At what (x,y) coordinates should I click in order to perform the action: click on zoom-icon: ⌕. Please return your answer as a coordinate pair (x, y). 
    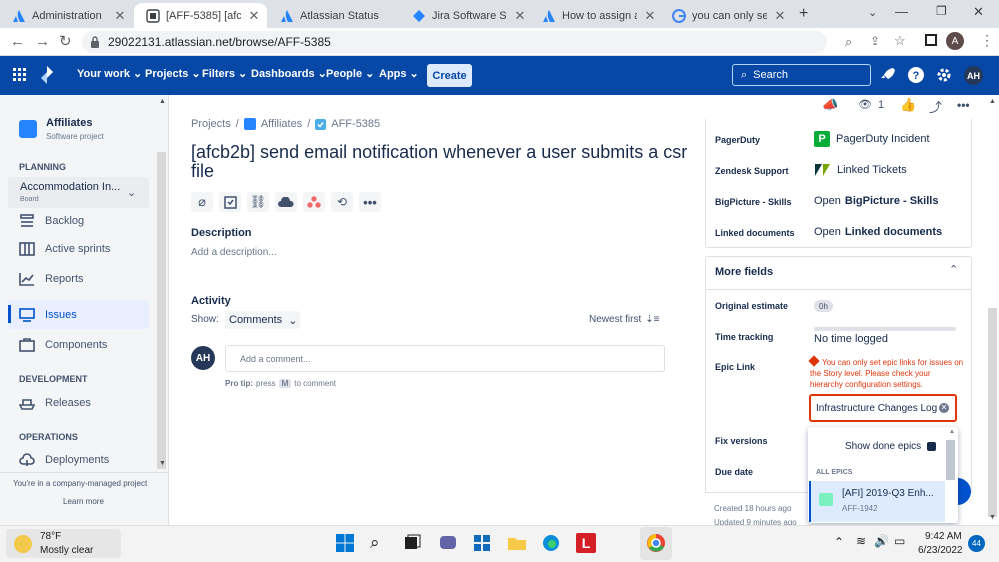
    Looking at the image, I should click on (848, 42).